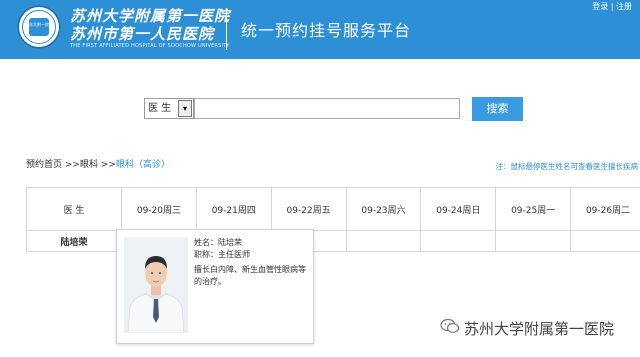 The image size is (640, 357). Describe the element at coordinates (605, 209) in the screenshot. I see `date-column-header: 09-26周二` at that location.